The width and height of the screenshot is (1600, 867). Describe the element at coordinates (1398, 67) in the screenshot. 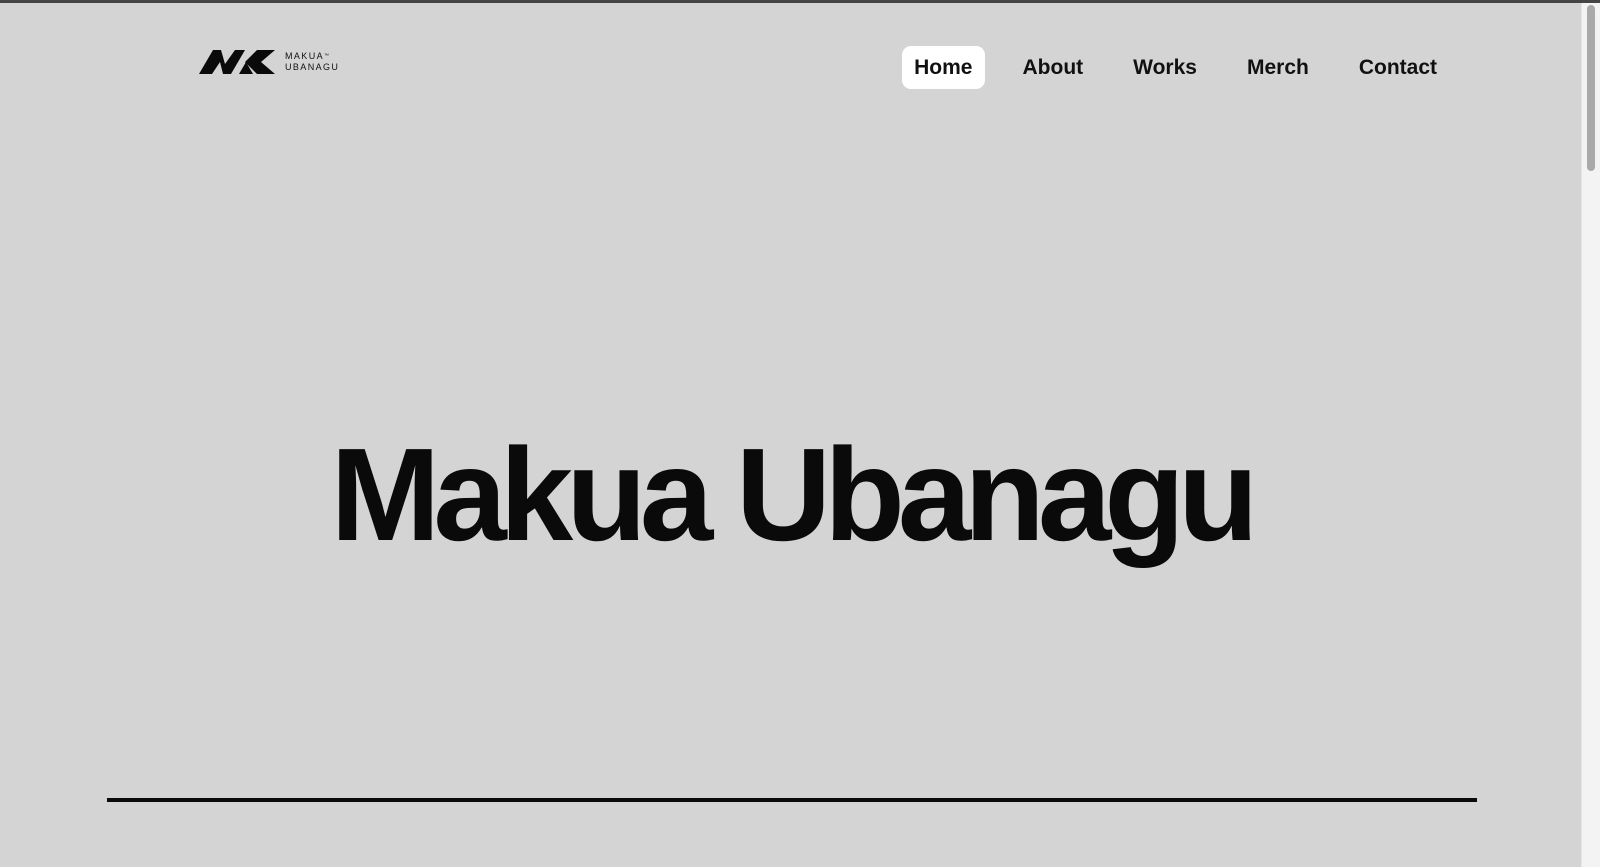

I see `nav-contact: Contact` at that location.